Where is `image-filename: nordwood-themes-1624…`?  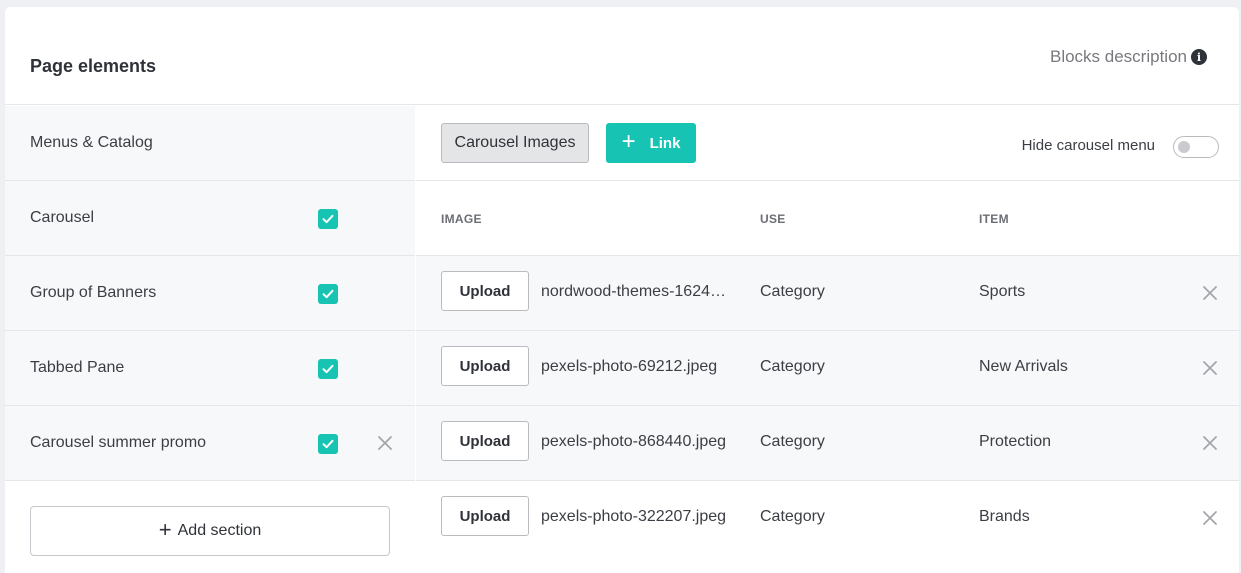 image-filename: nordwood-themes-1624… is located at coordinates (633, 291).